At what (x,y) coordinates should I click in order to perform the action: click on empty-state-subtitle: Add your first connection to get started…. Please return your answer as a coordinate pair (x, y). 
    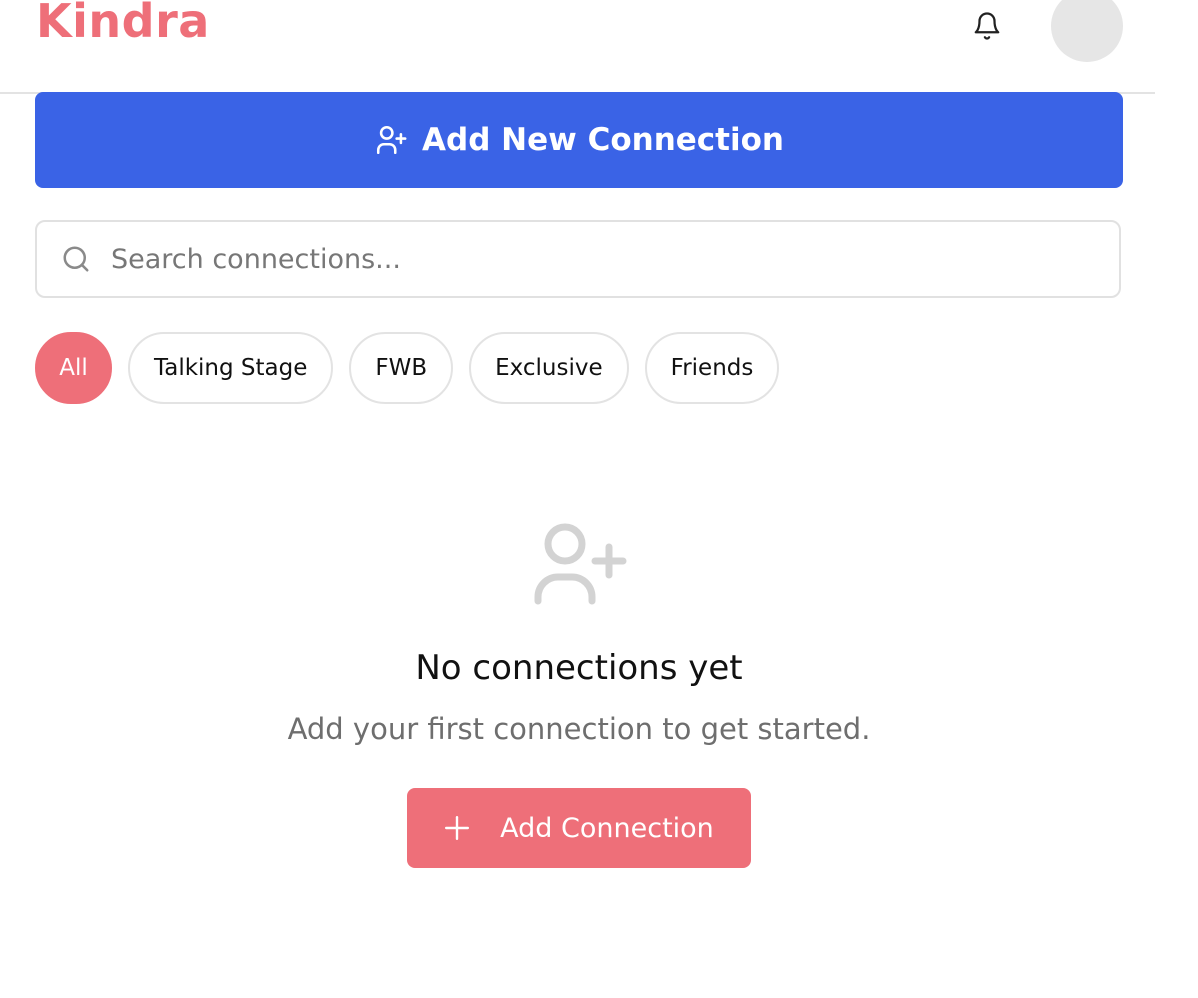
    Looking at the image, I should click on (579, 729).